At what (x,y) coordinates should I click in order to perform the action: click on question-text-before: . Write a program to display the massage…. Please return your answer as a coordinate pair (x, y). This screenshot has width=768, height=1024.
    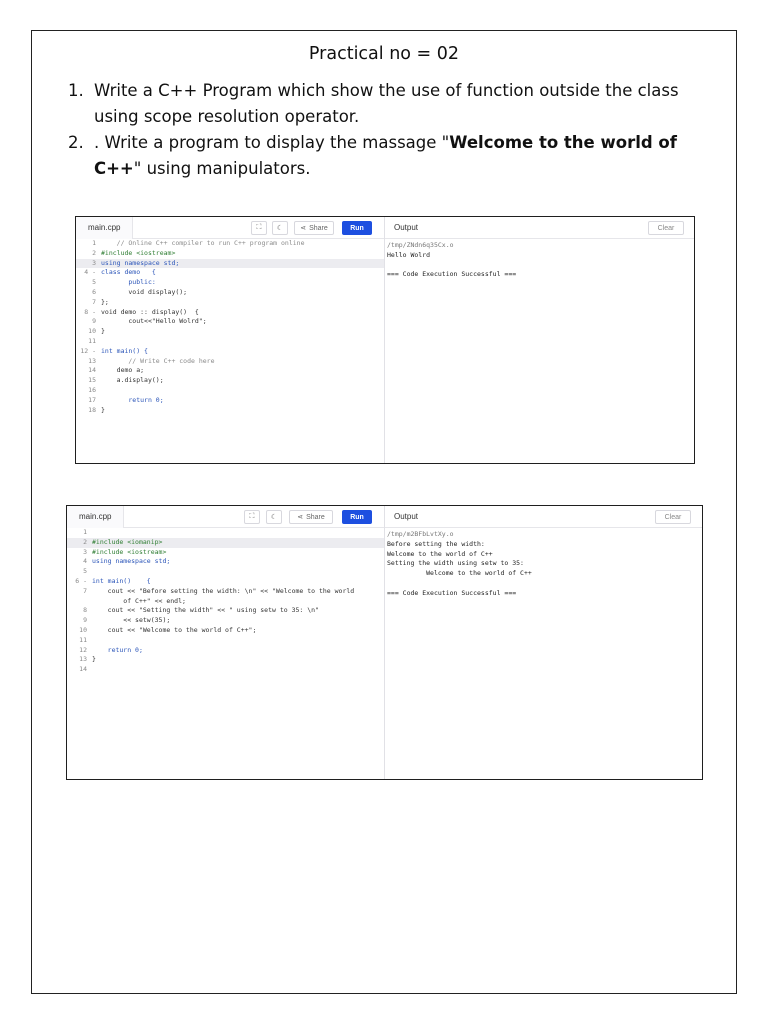
    Looking at the image, I should click on (272, 142).